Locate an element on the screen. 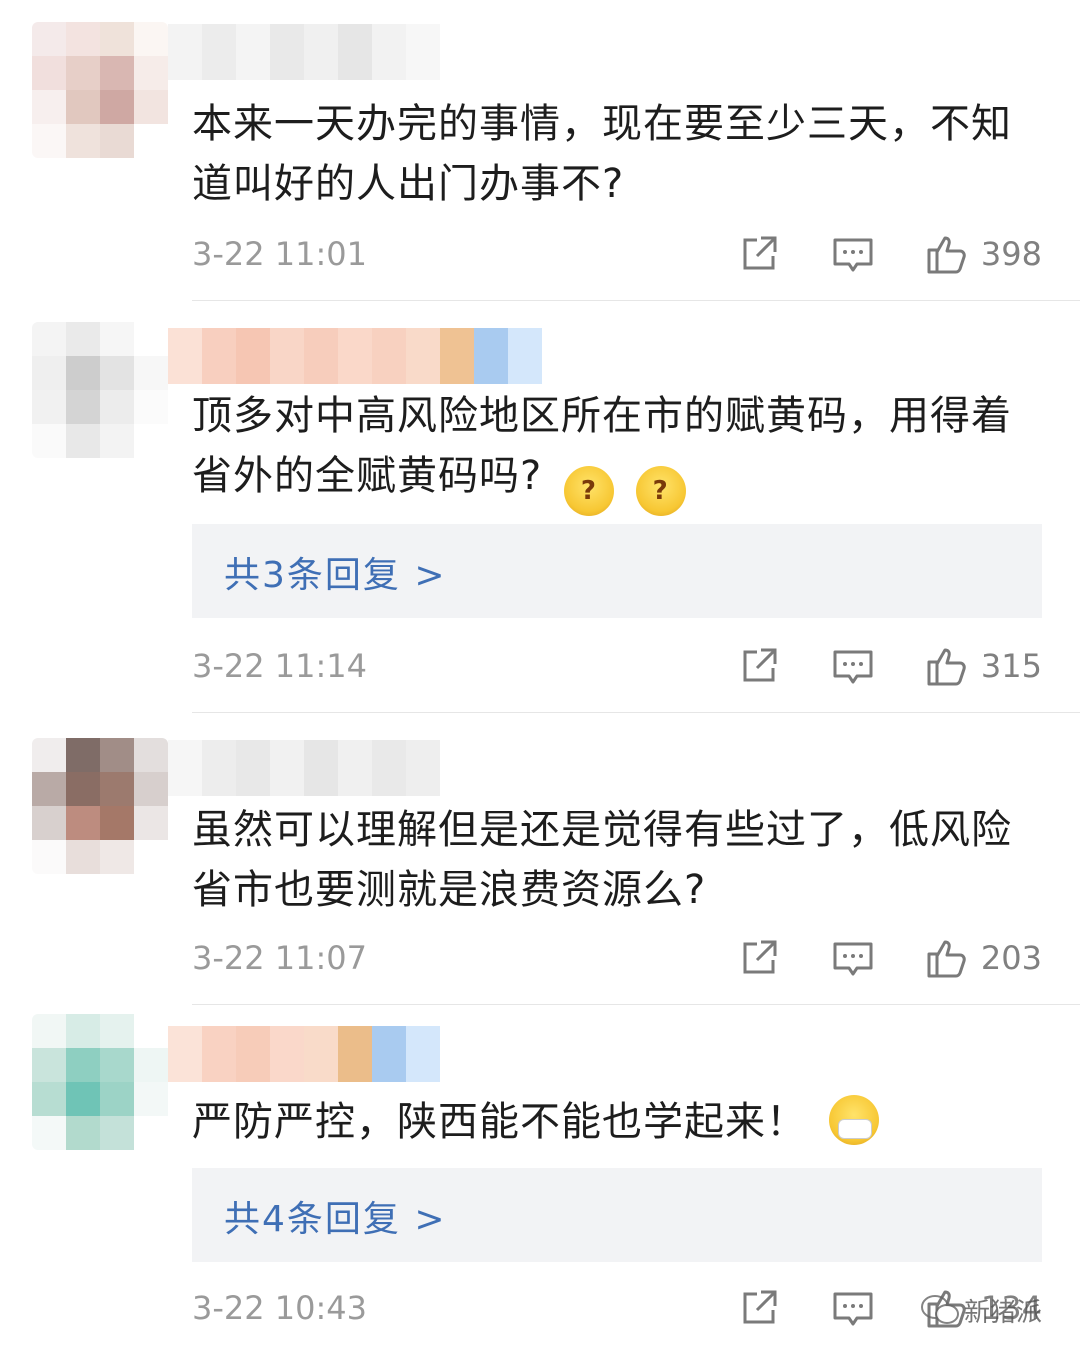  watermark: 新猪派 is located at coordinates (981, 1310).